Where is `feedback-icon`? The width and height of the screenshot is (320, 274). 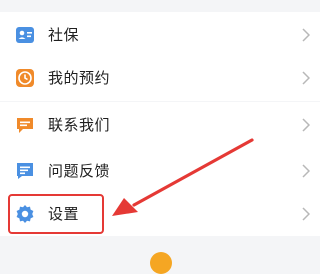
feedback-icon is located at coordinates (25, 171).